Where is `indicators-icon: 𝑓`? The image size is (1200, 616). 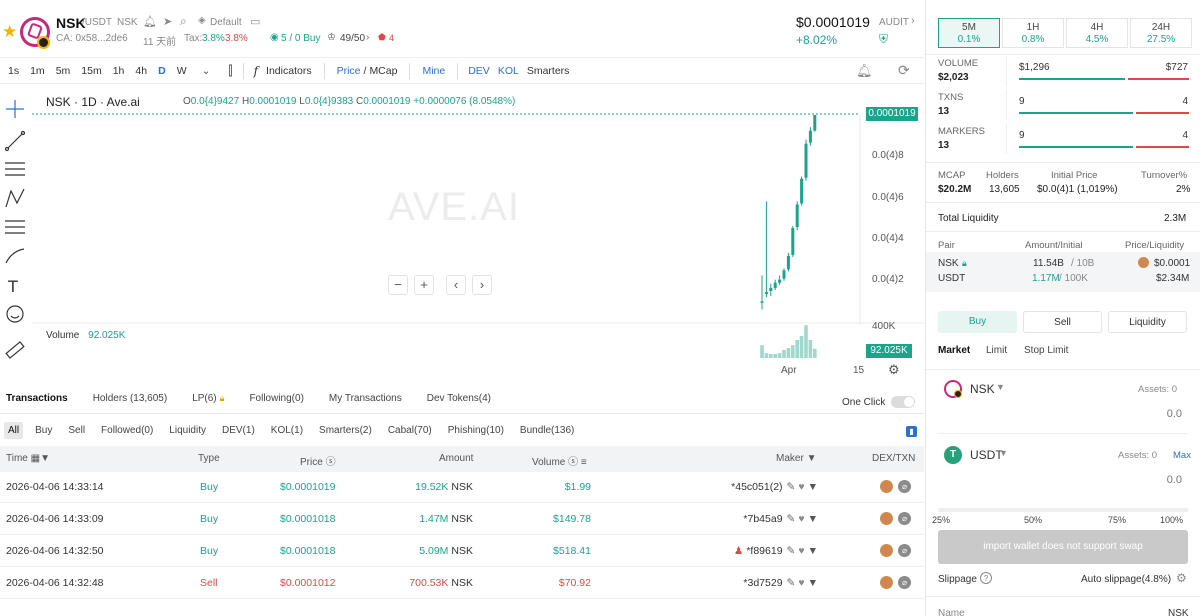
indicators-icon: 𝑓 is located at coordinates (256, 71).